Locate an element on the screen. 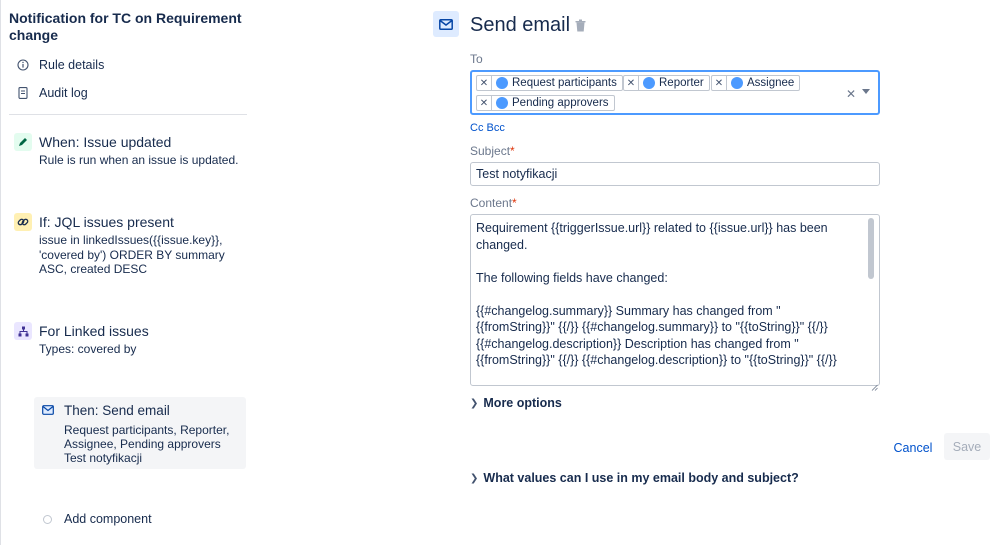 The width and height of the screenshot is (999, 545). step-title: If: JQL issues present is located at coordinates (106, 222).